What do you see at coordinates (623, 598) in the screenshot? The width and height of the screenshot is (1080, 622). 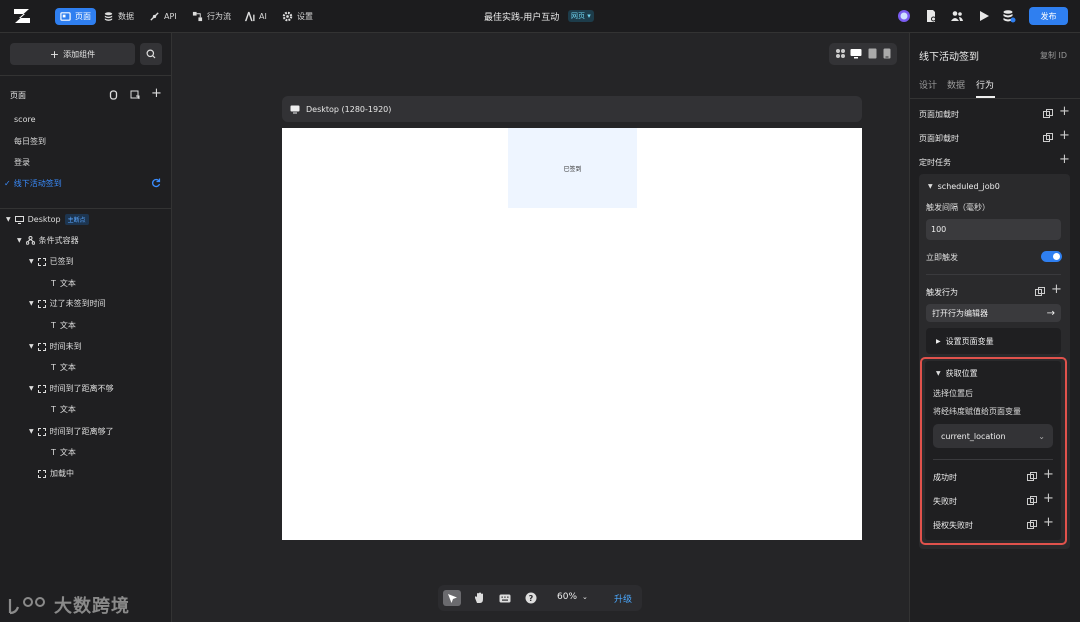 I see `upgrade-link: 升级` at bounding box center [623, 598].